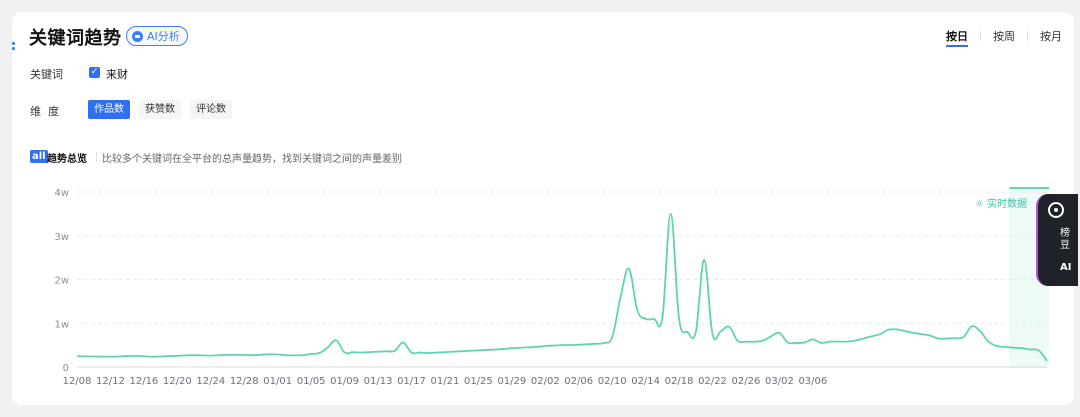  I want to click on x-tick-label: 01/13, so click(378, 381).